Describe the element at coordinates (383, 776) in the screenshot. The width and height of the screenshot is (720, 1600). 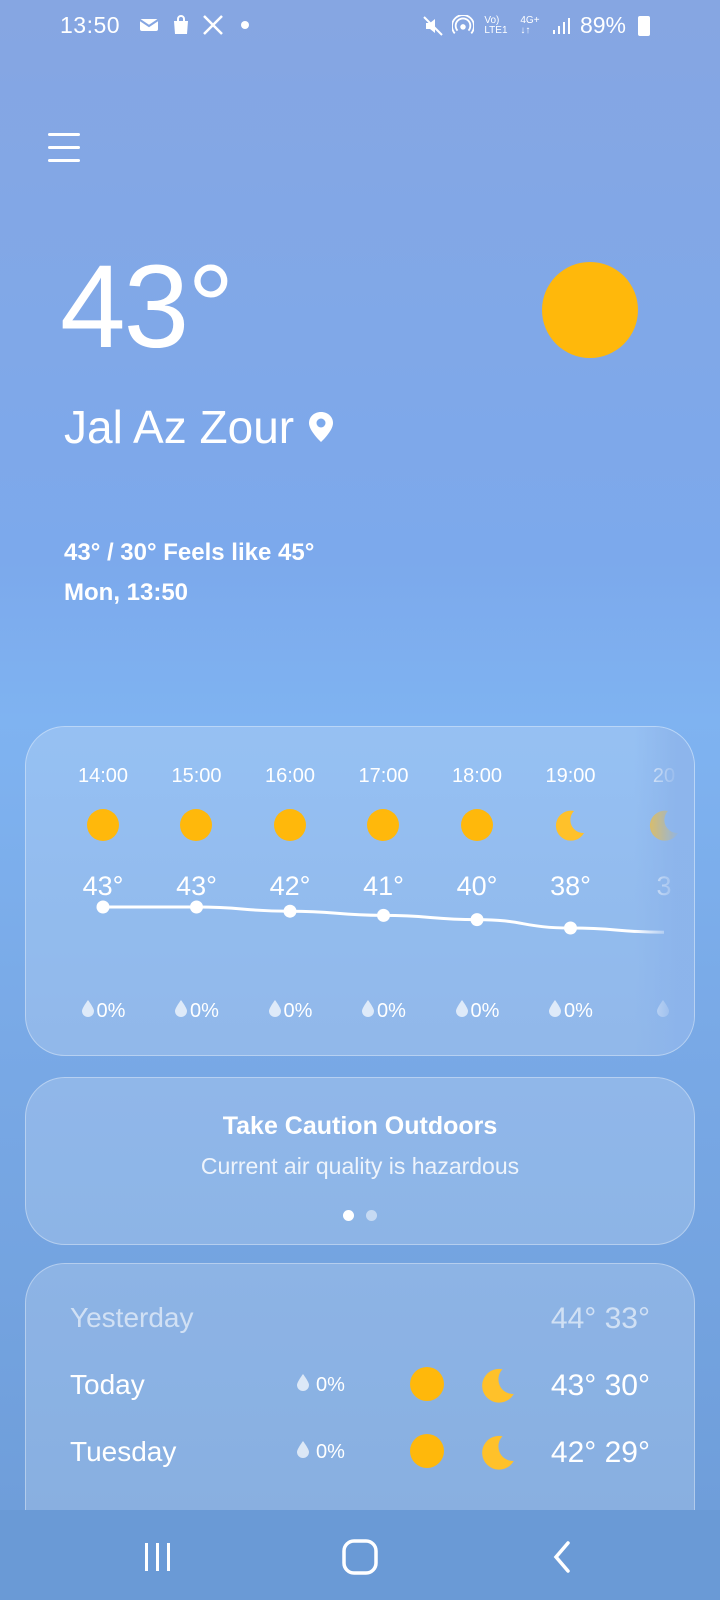
I see `hour-time: 17:00` at that location.